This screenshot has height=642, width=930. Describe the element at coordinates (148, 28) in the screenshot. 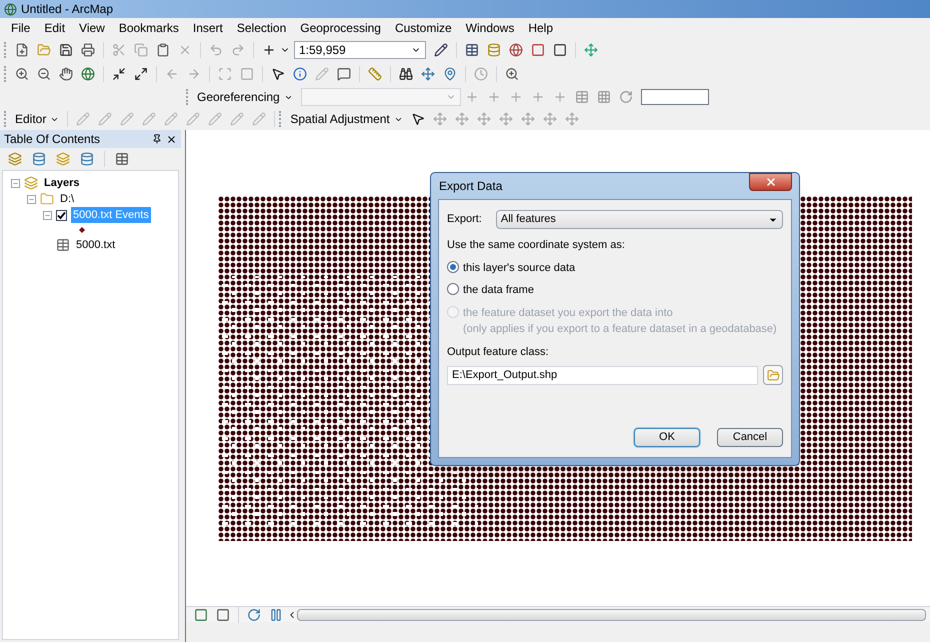

I see `menu-item: Bookmarks` at that location.